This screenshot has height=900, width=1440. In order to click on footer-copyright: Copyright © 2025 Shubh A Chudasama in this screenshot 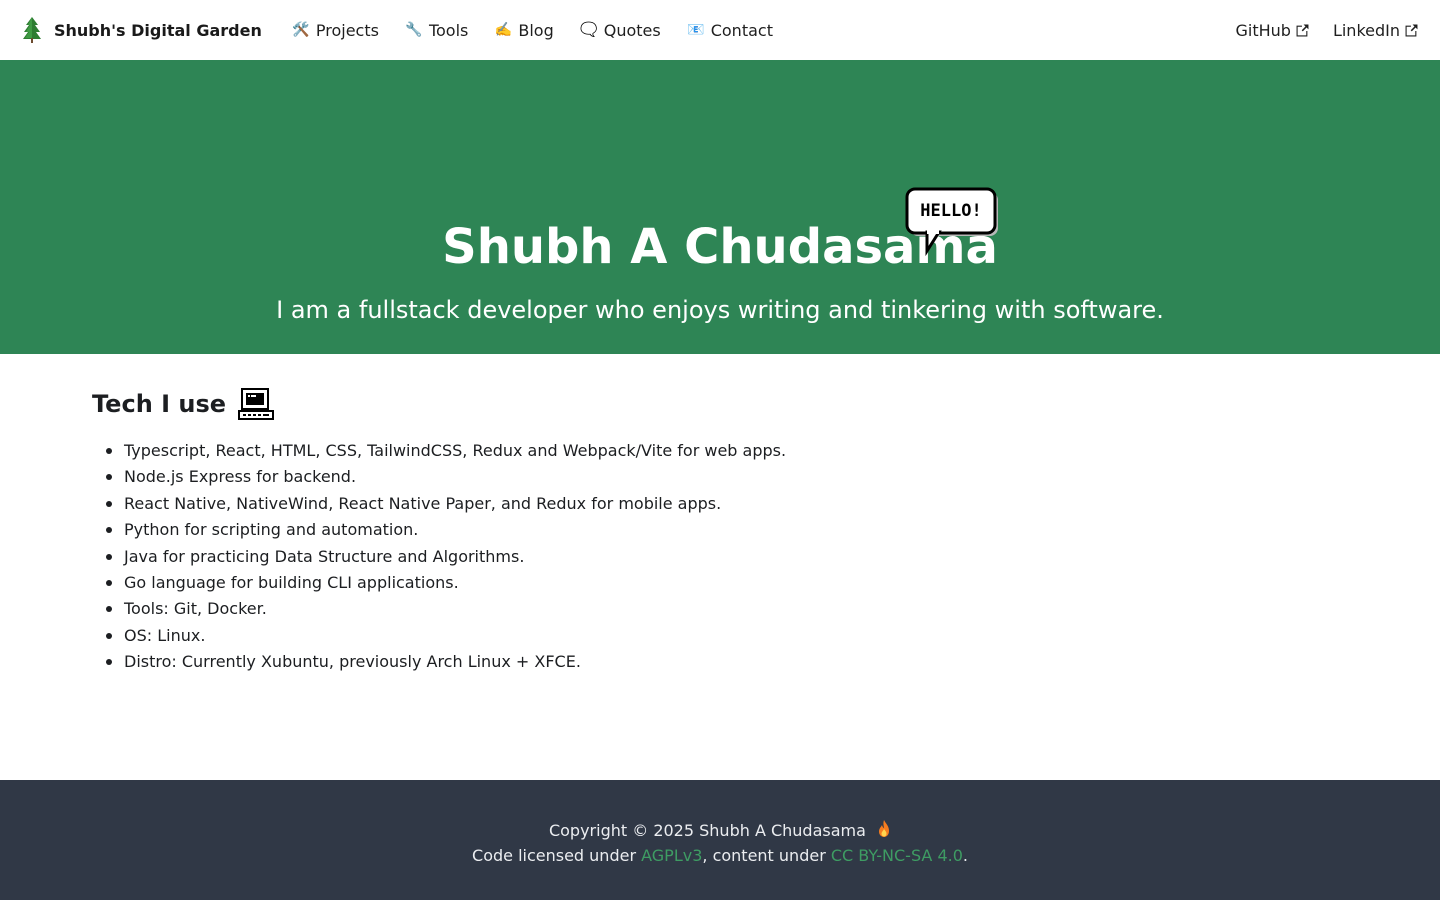, I will do `click(720, 830)`.